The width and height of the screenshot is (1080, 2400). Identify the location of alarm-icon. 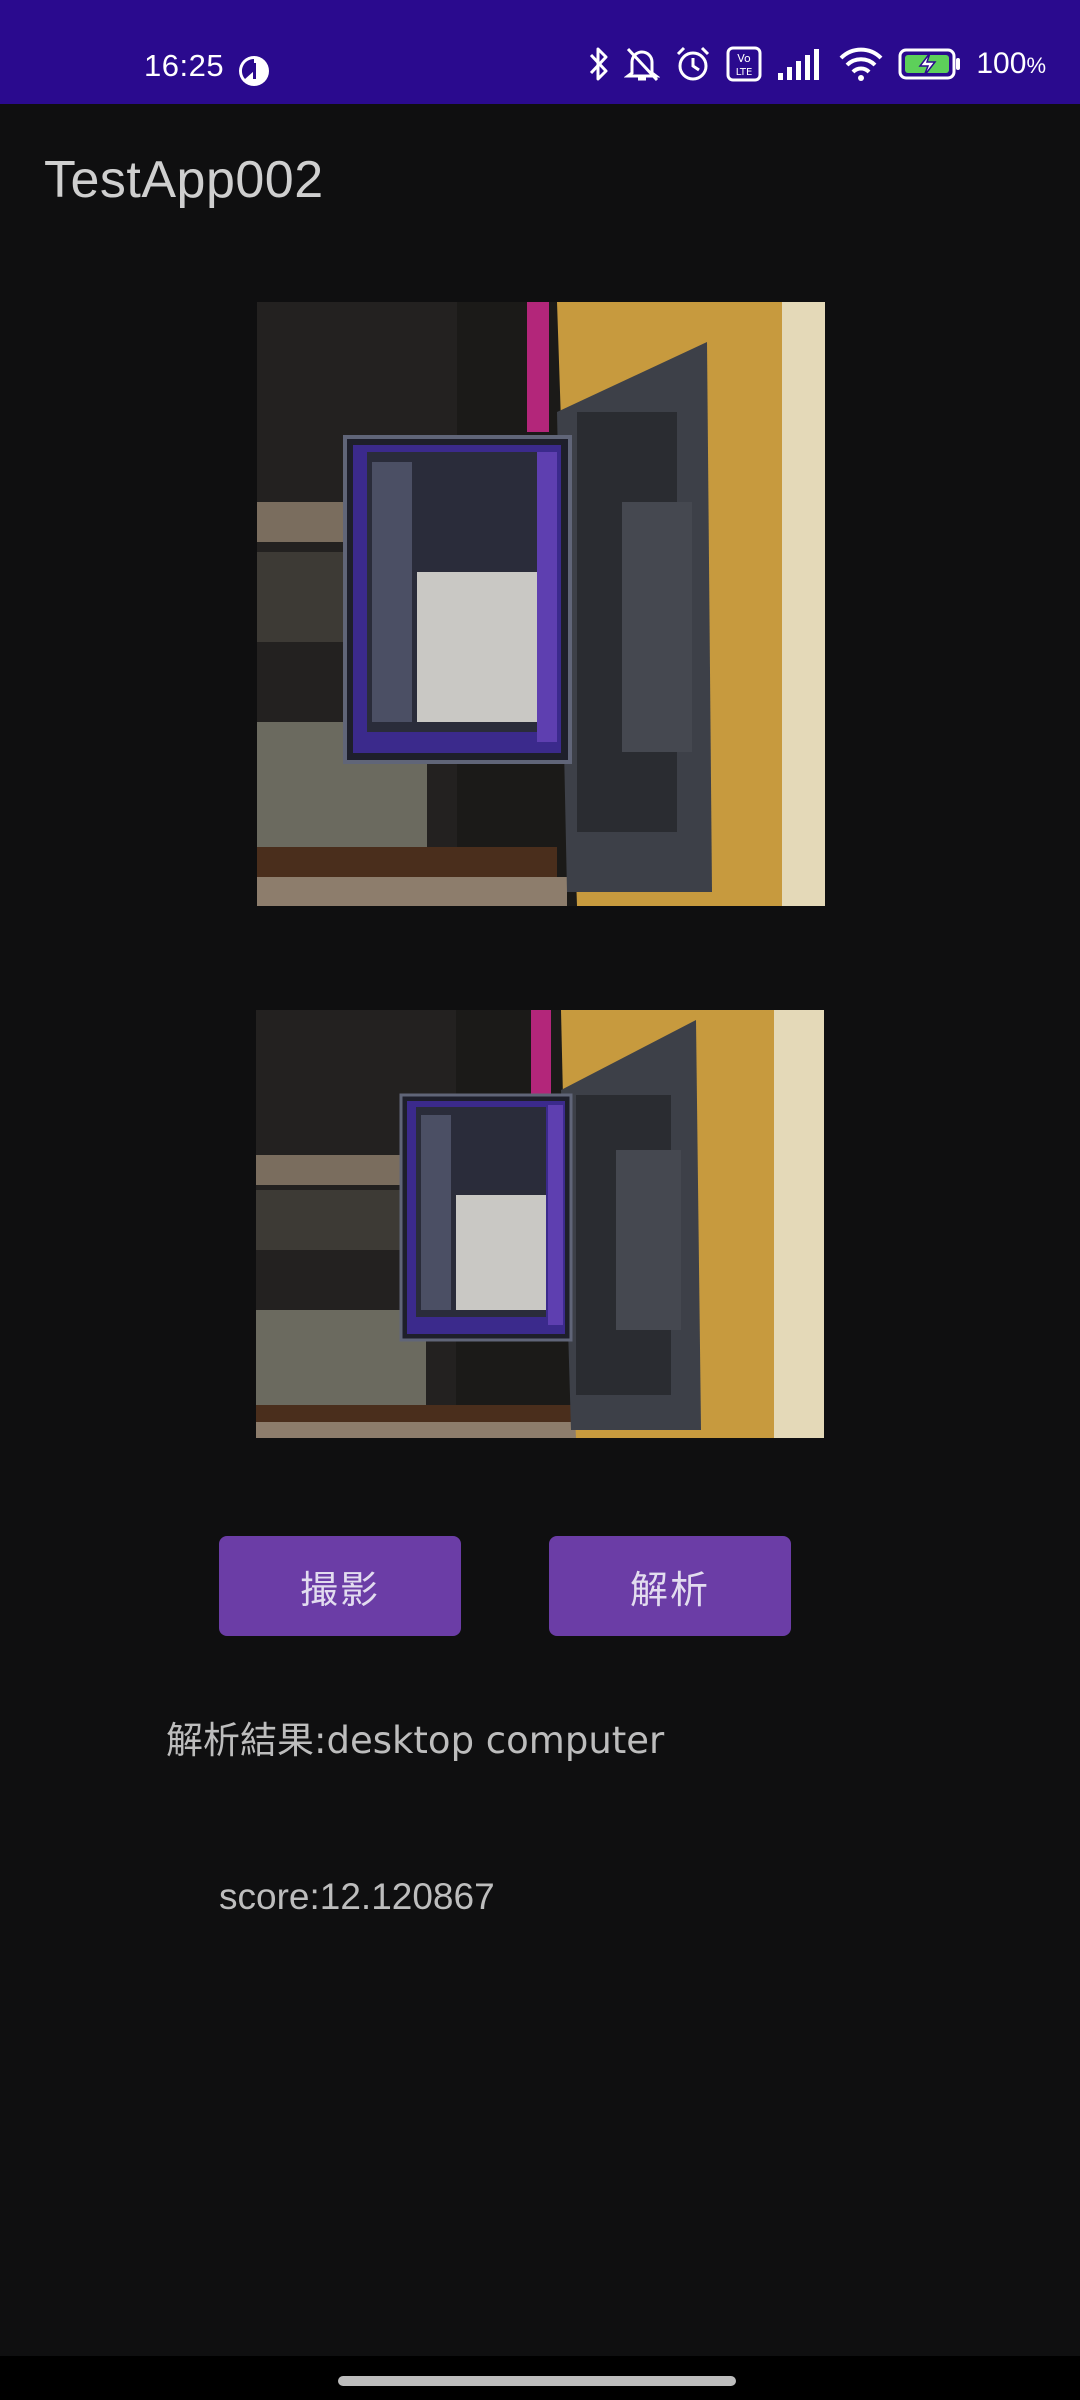
(693, 64).